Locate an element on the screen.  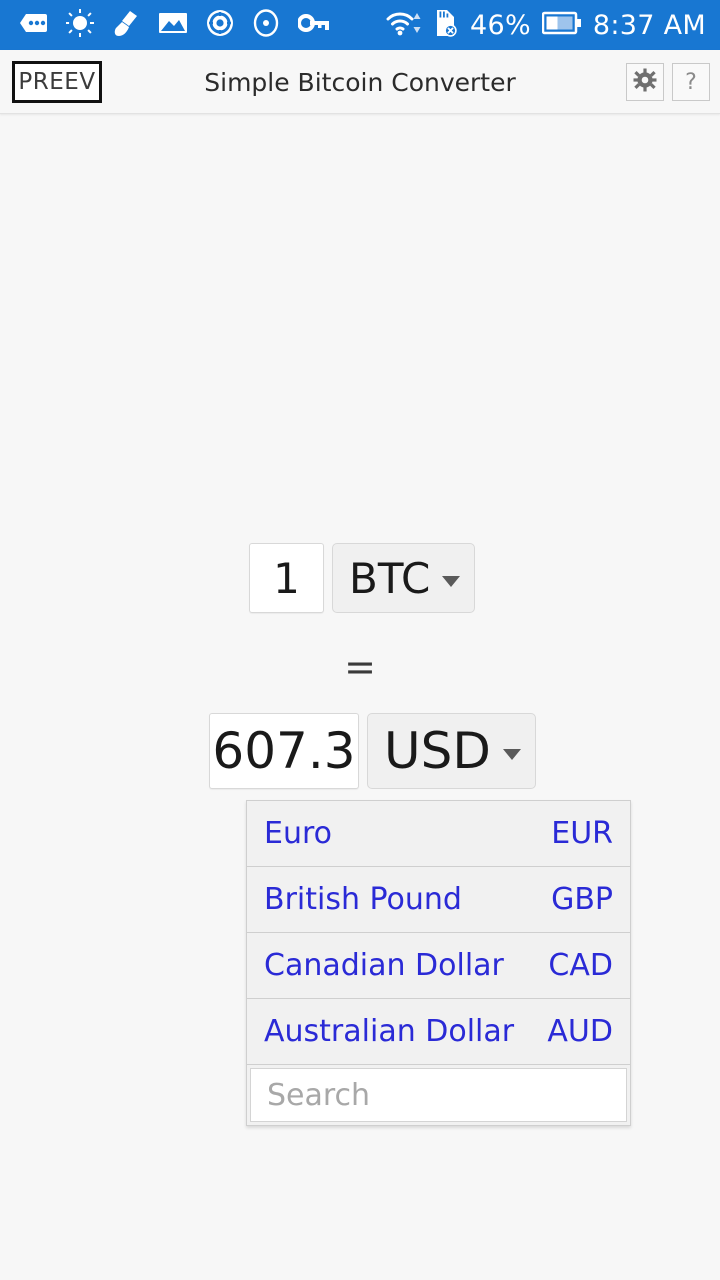
currency-name: British Pound is located at coordinates (363, 899).